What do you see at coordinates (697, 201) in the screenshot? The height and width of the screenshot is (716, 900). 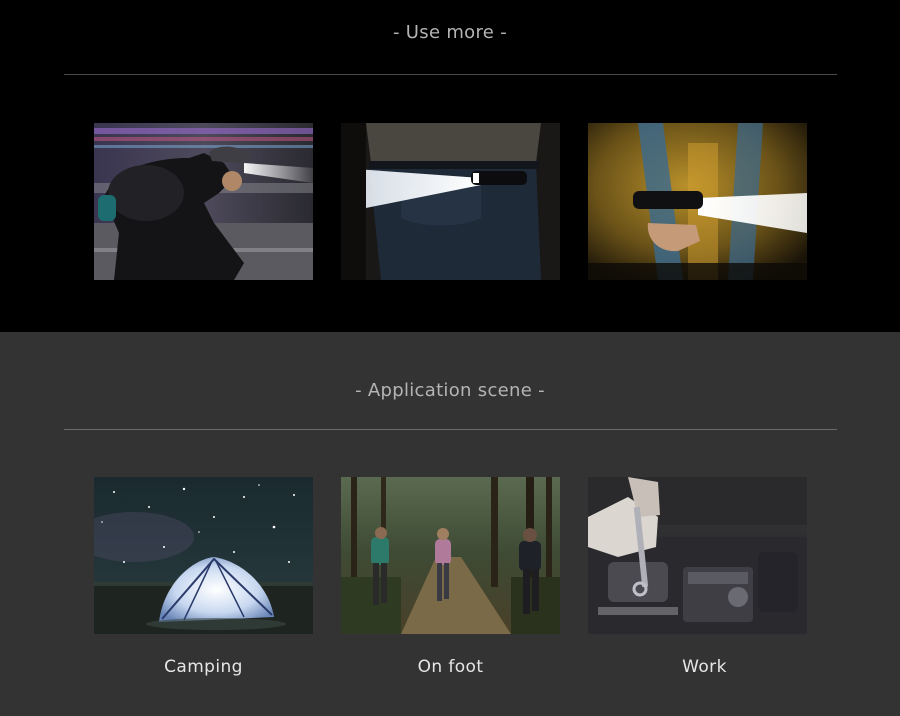 I see `flashlight-backpack-photo` at bounding box center [697, 201].